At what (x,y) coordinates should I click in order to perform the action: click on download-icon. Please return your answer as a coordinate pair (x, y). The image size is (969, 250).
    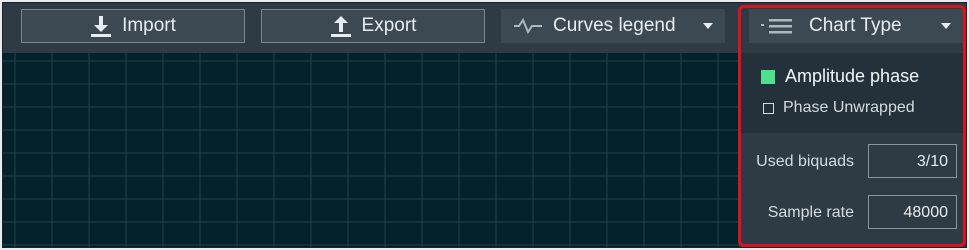
    Looking at the image, I should click on (101, 26).